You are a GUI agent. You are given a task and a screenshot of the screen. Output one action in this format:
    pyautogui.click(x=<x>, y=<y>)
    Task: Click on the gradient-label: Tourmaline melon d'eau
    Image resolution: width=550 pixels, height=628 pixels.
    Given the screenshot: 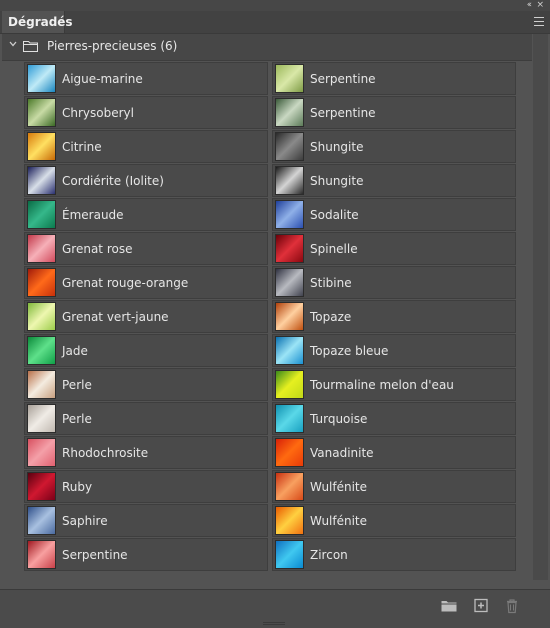 What is the action you would take?
    pyautogui.click(x=382, y=385)
    